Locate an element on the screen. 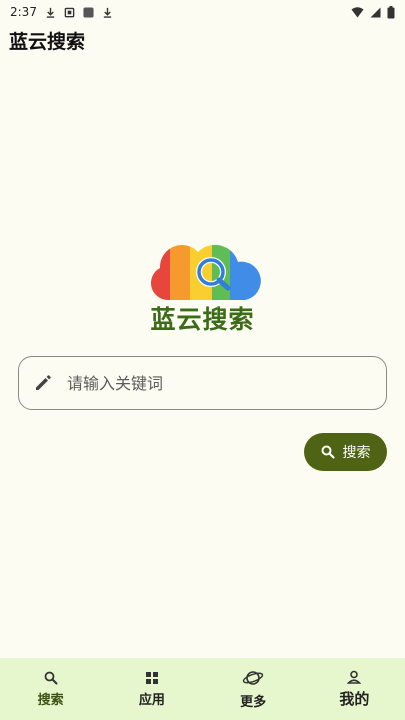  battery-icon is located at coordinates (391, 11).